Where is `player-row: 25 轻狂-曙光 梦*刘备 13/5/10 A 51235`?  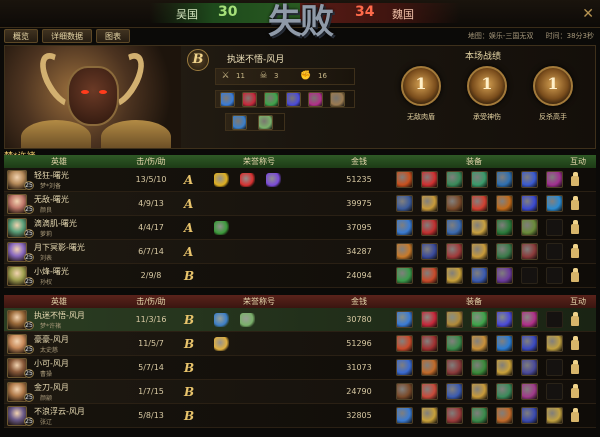
player-row: 25 轻狂-曙光 梦*刘备 13/5/10 A 51235 is located at coordinates (300, 180).